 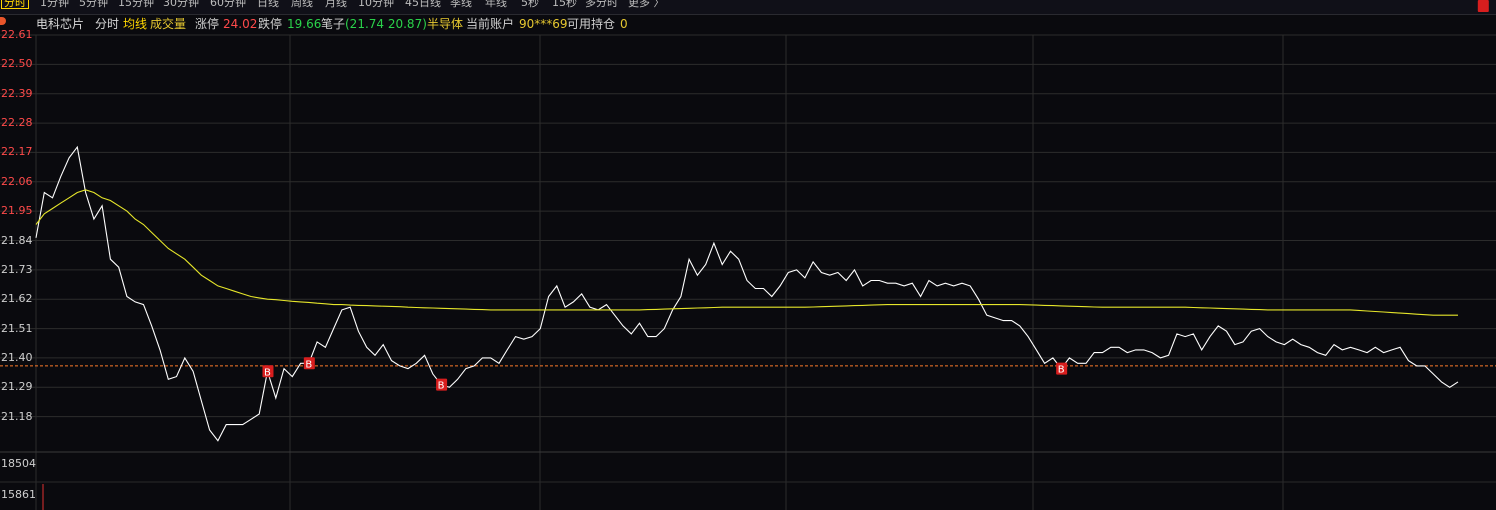 What do you see at coordinates (18, 463) in the screenshot?
I see `volume-tick-label: 18504` at bounding box center [18, 463].